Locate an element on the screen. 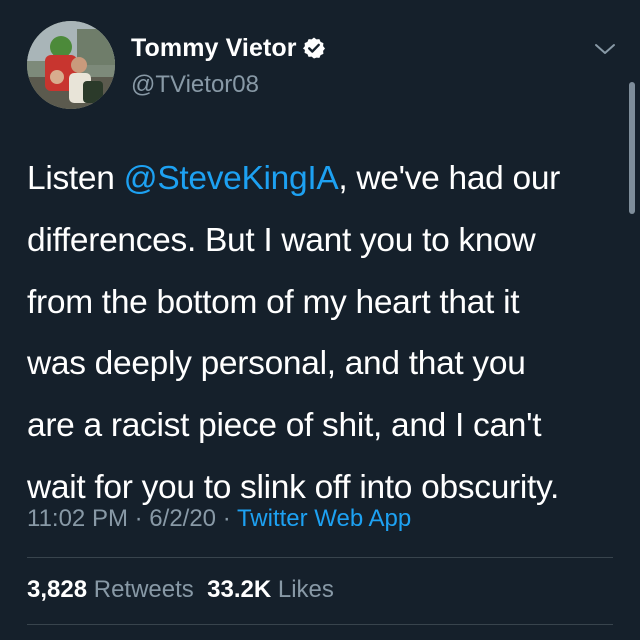  tweet-text-line: from the bottom of my heart that it is located at coordinates (273, 302).